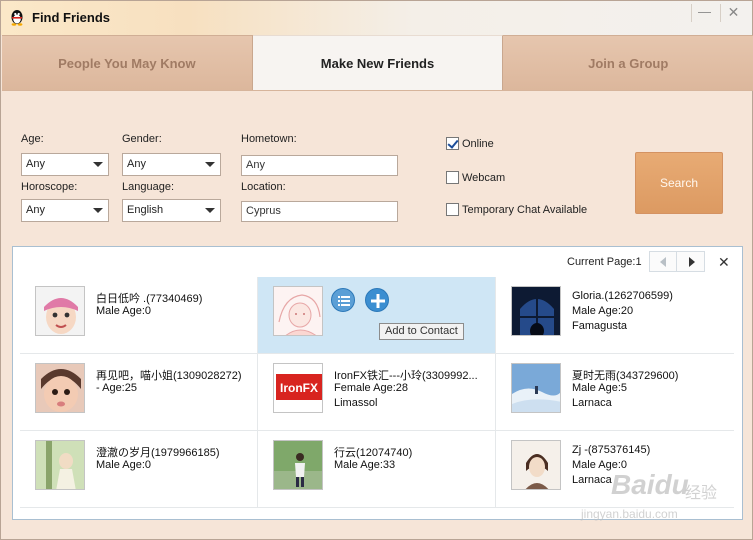  Describe the element at coordinates (65, 210) in the screenshot. I see `horoscope-select: Any` at that location.